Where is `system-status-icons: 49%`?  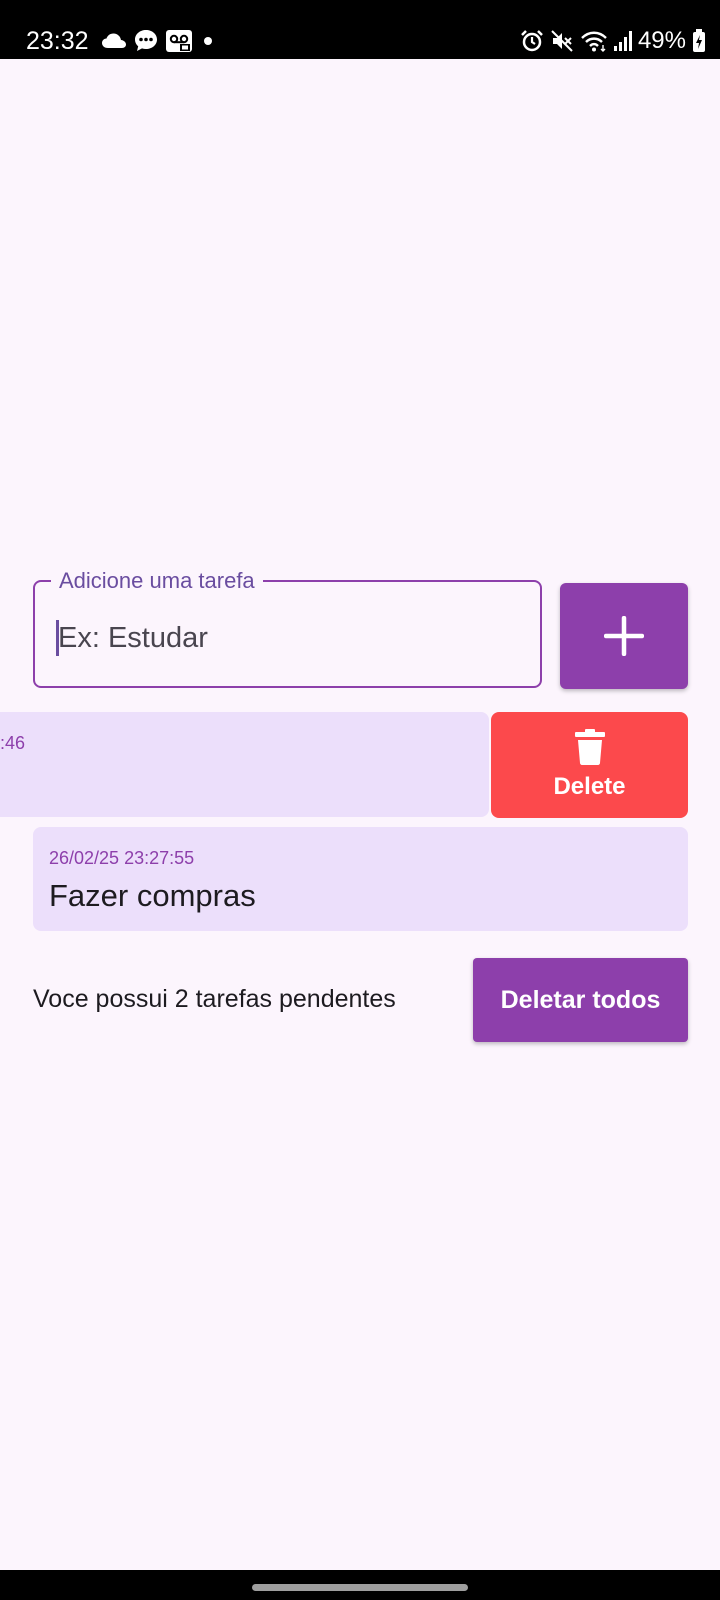 system-status-icons: 49% is located at coordinates (613, 41).